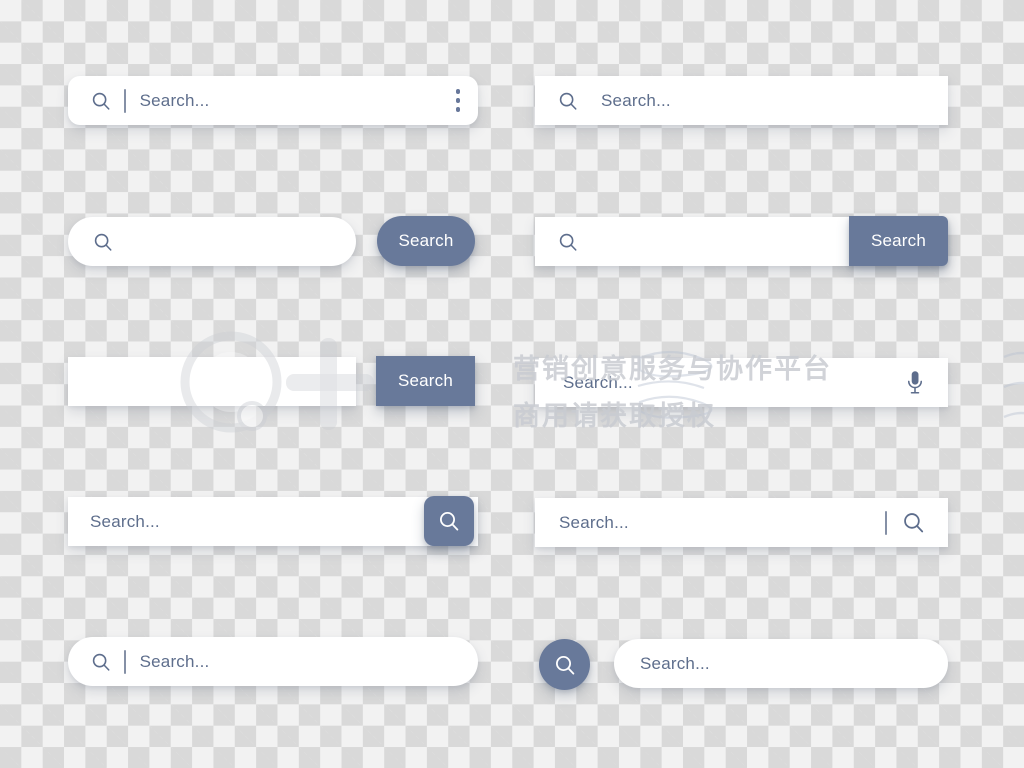 The height and width of the screenshot is (768, 1024). I want to click on search-bar-square-detached-button, so click(212, 381).